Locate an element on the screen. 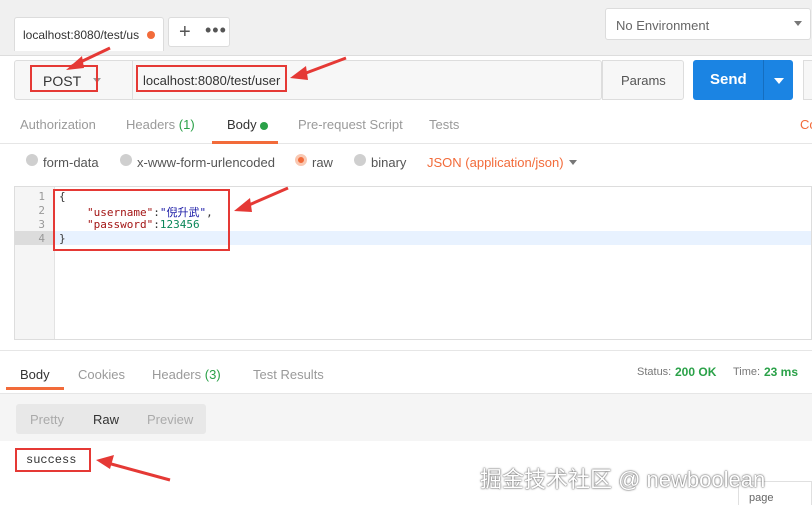 The width and height of the screenshot is (812, 505). annotation-arrow-method-icon is located at coordinates (88, 58).